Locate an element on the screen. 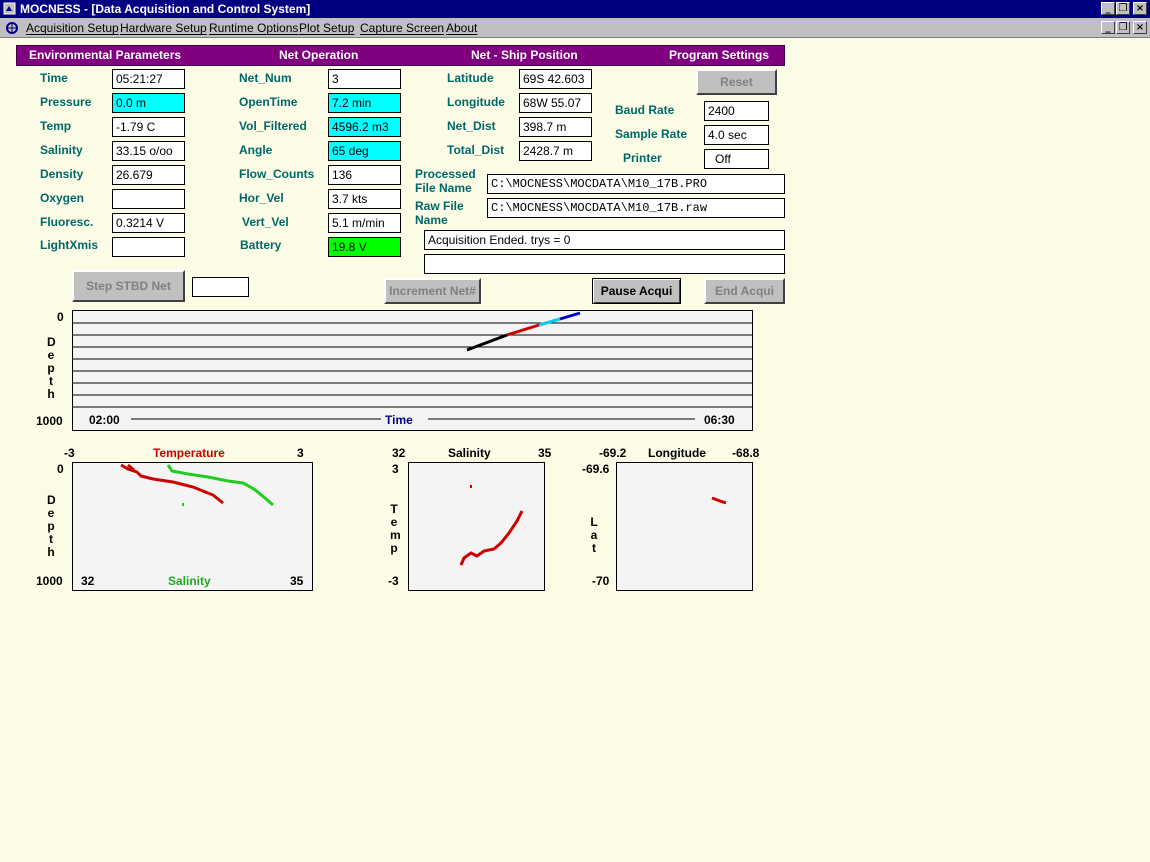 Image resolution: width=1150 pixels, height=862 pixels. raw-file-label-line1: Raw File is located at coordinates (439, 206).